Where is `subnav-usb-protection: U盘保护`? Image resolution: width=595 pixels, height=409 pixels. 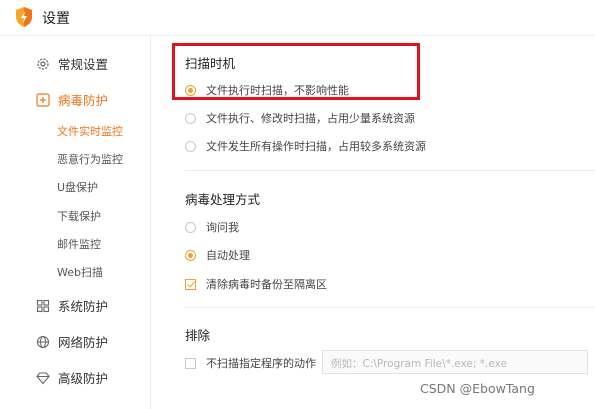
subnav-usb-protection: U盘保护 is located at coordinates (77, 187).